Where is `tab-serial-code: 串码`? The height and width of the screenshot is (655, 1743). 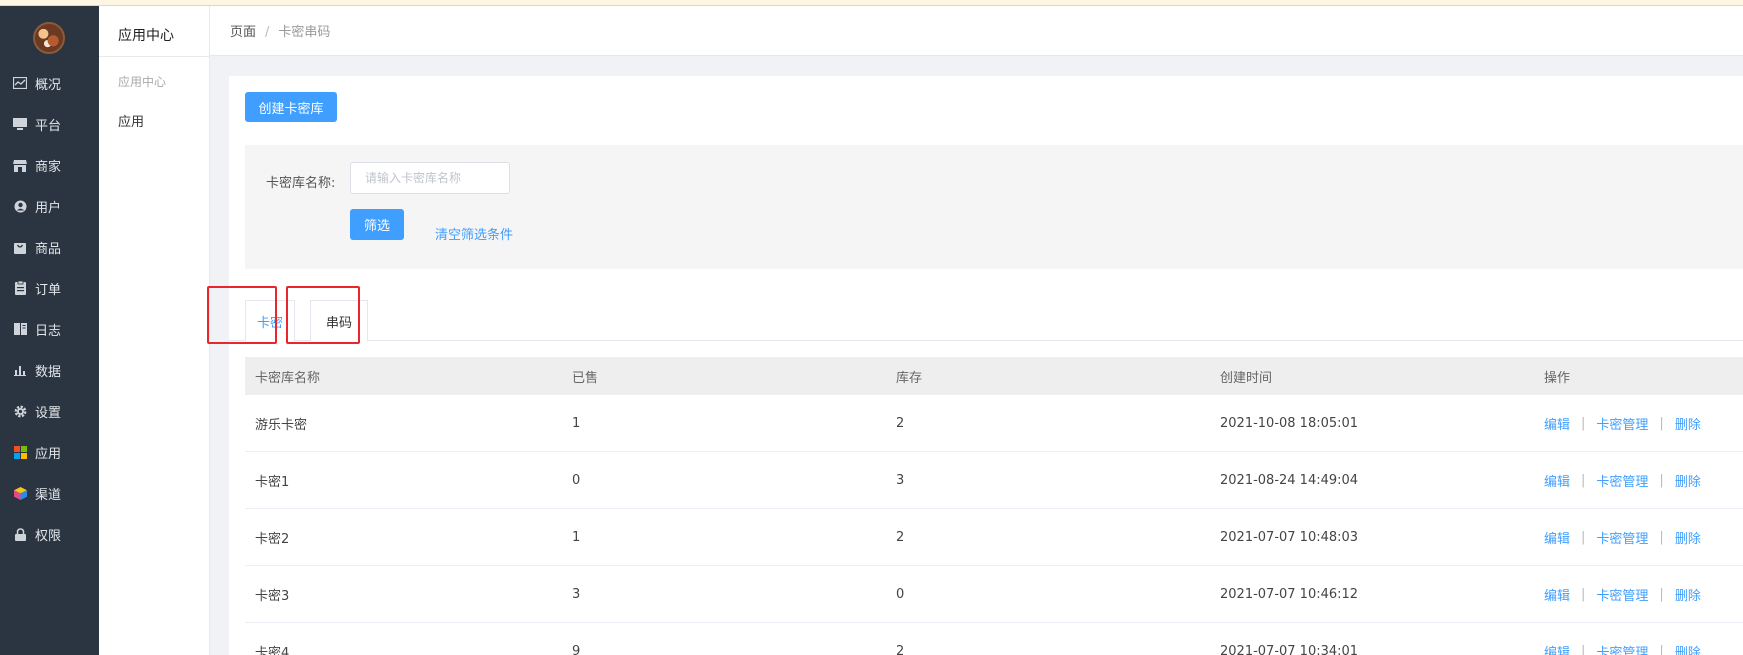
tab-serial-code: 串码 is located at coordinates (339, 320).